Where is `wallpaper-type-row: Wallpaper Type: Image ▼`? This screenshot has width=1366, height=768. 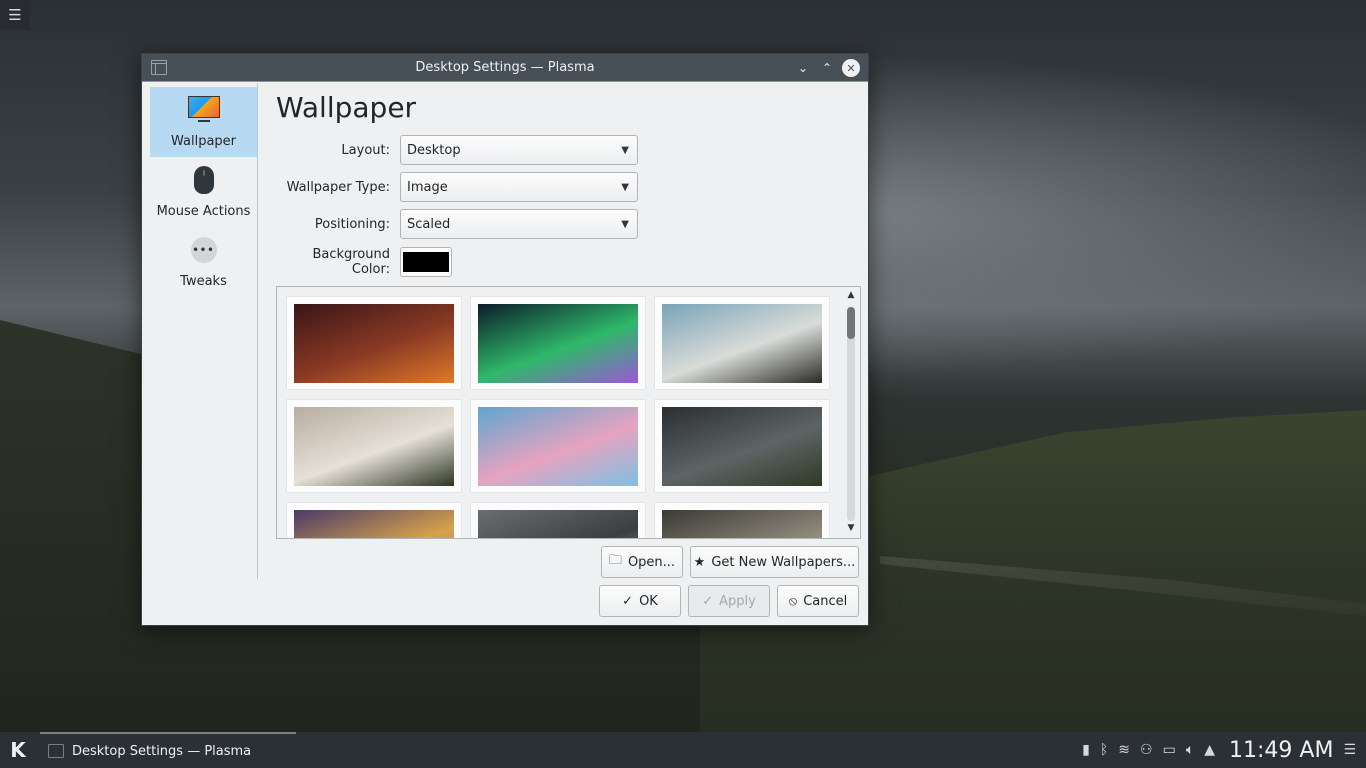 wallpaper-type-row: Wallpaper Type: Image ▼ is located at coordinates (466, 187).